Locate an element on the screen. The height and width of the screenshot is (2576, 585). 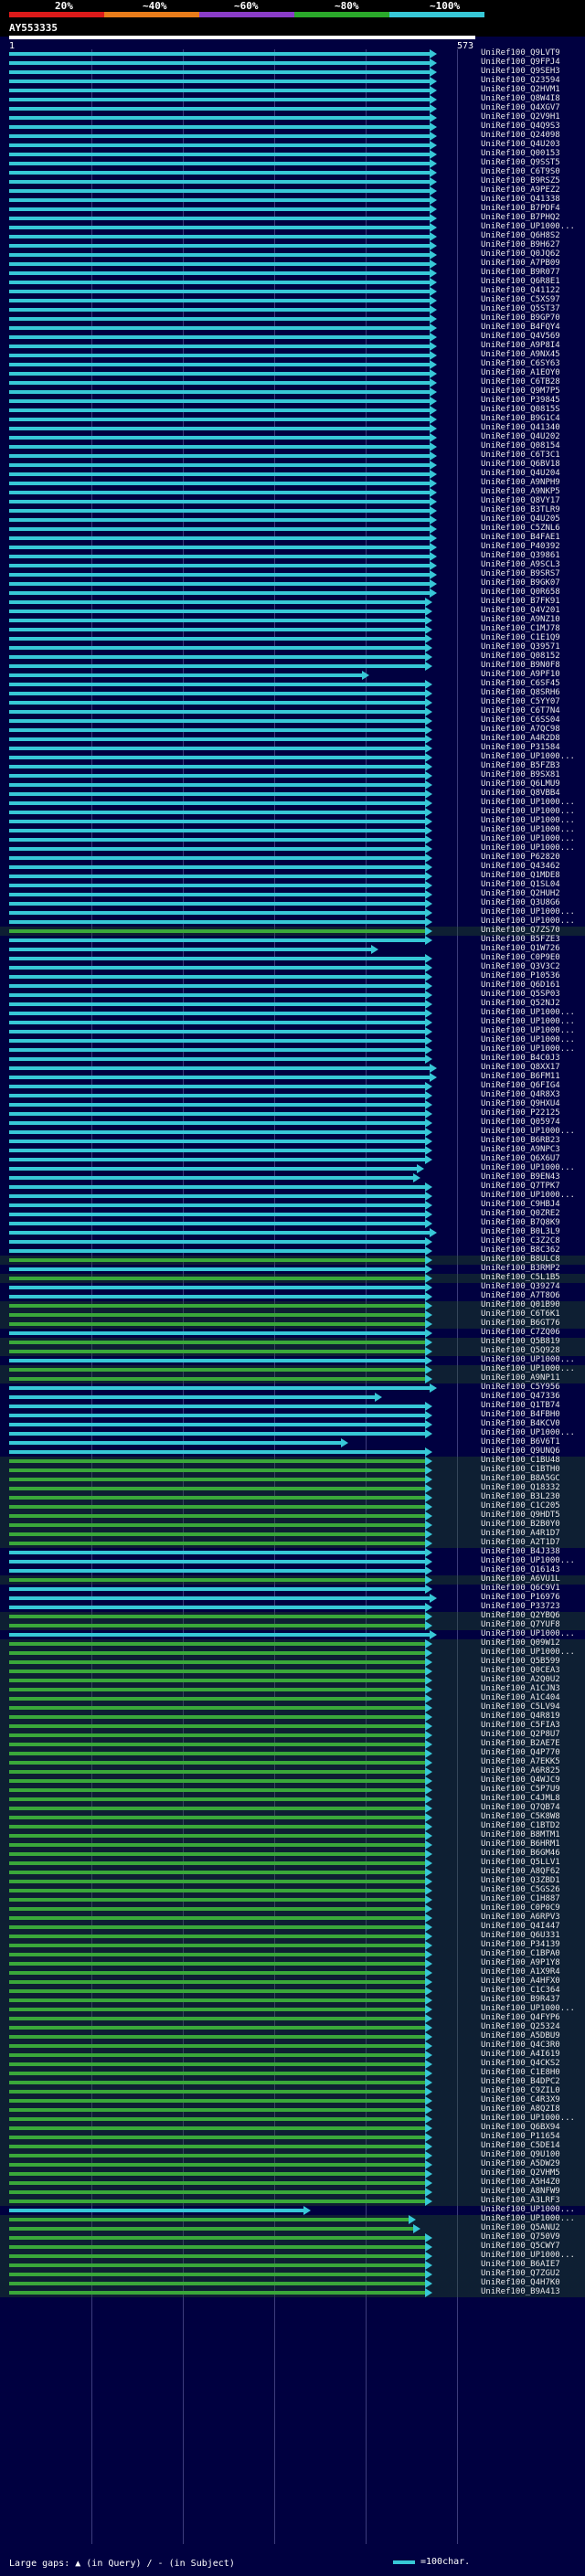
hit-label: UniRef100_Q16143 is located at coordinates (520, 1569).